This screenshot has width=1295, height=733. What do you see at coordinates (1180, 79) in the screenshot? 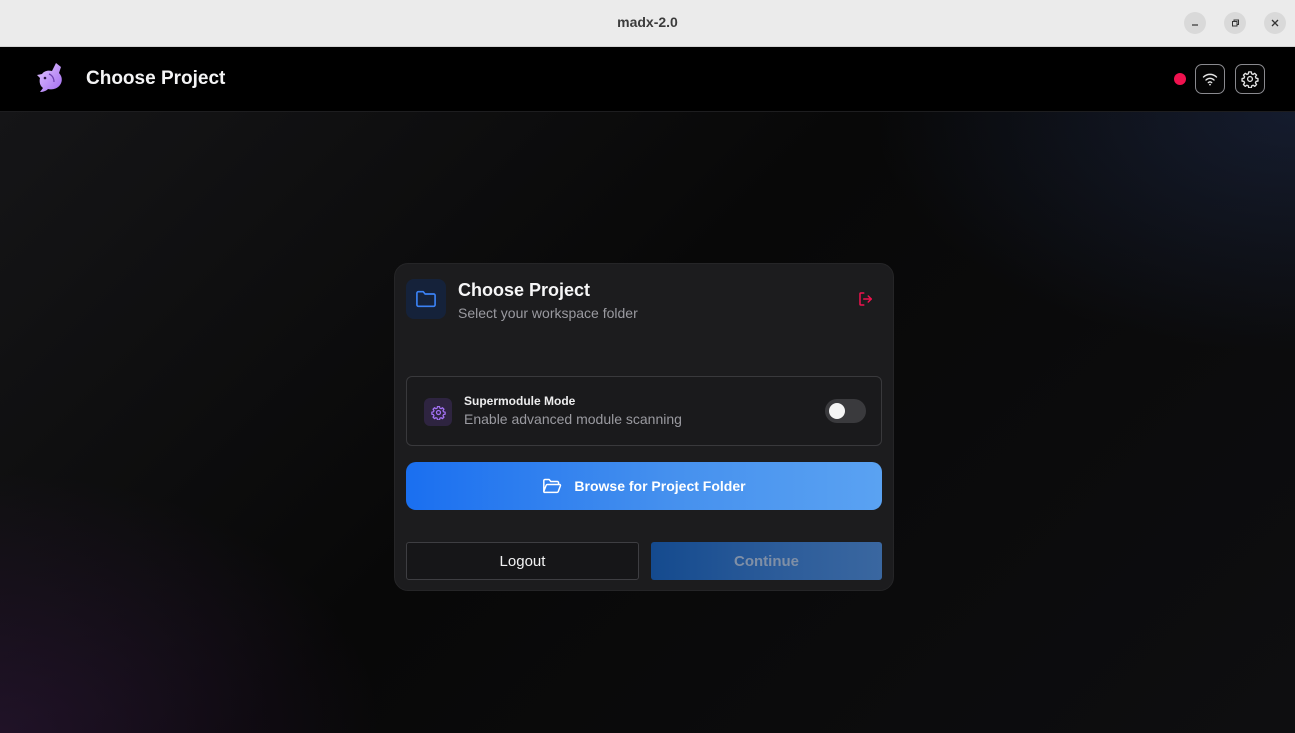
I see `connection-status-dot` at bounding box center [1180, 79].